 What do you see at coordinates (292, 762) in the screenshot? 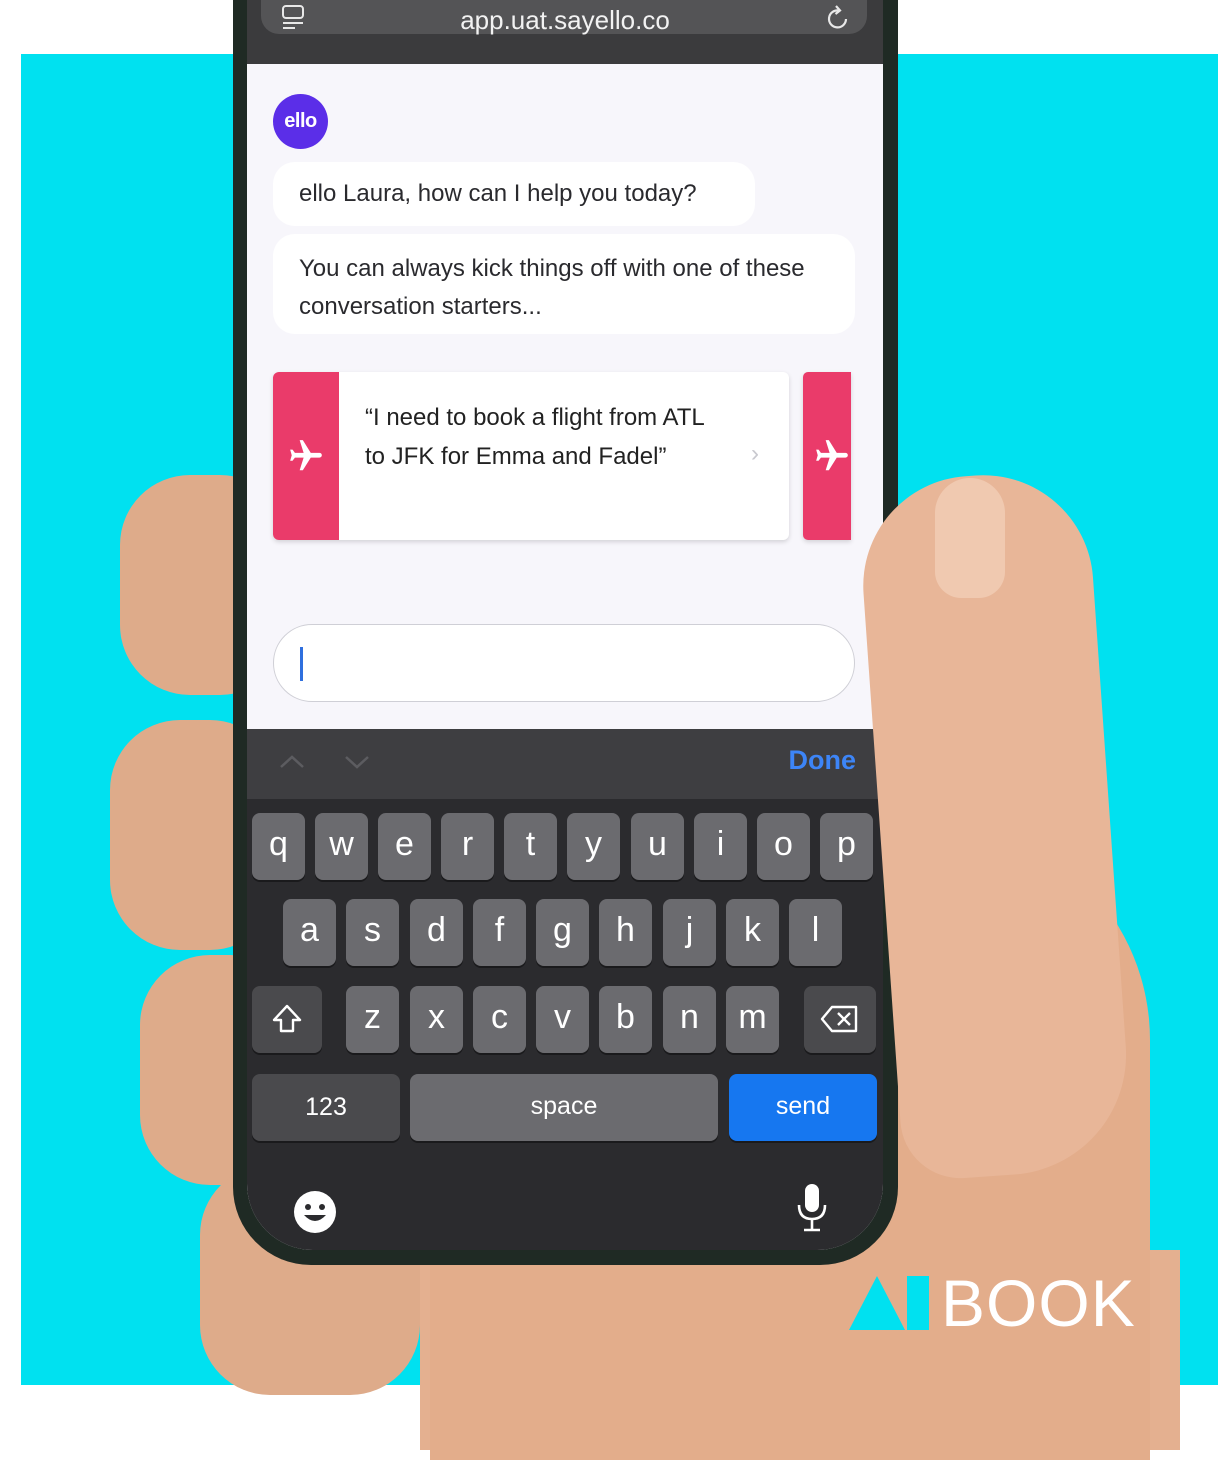
I see `chevron-up-icon` at bounding box center [292, 762].